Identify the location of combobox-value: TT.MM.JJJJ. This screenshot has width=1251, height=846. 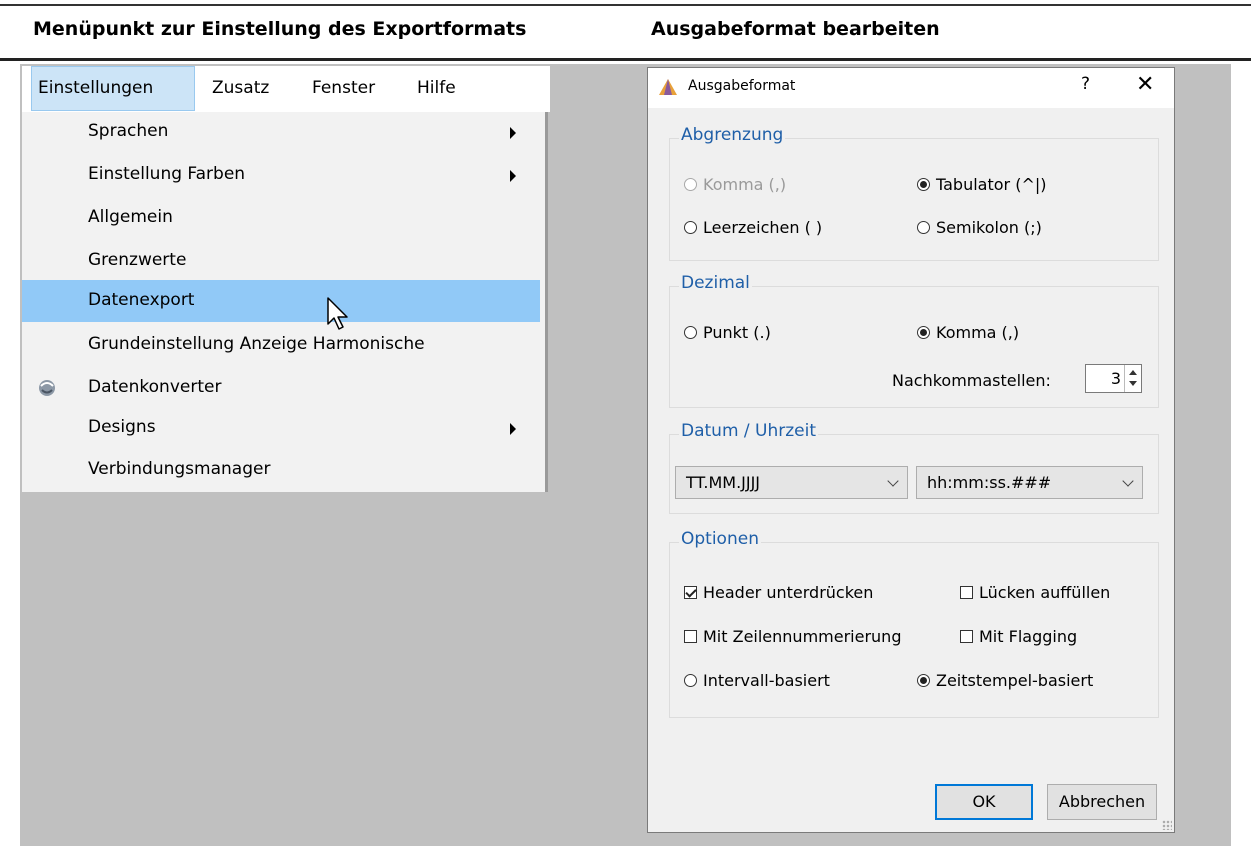
(723, 482).